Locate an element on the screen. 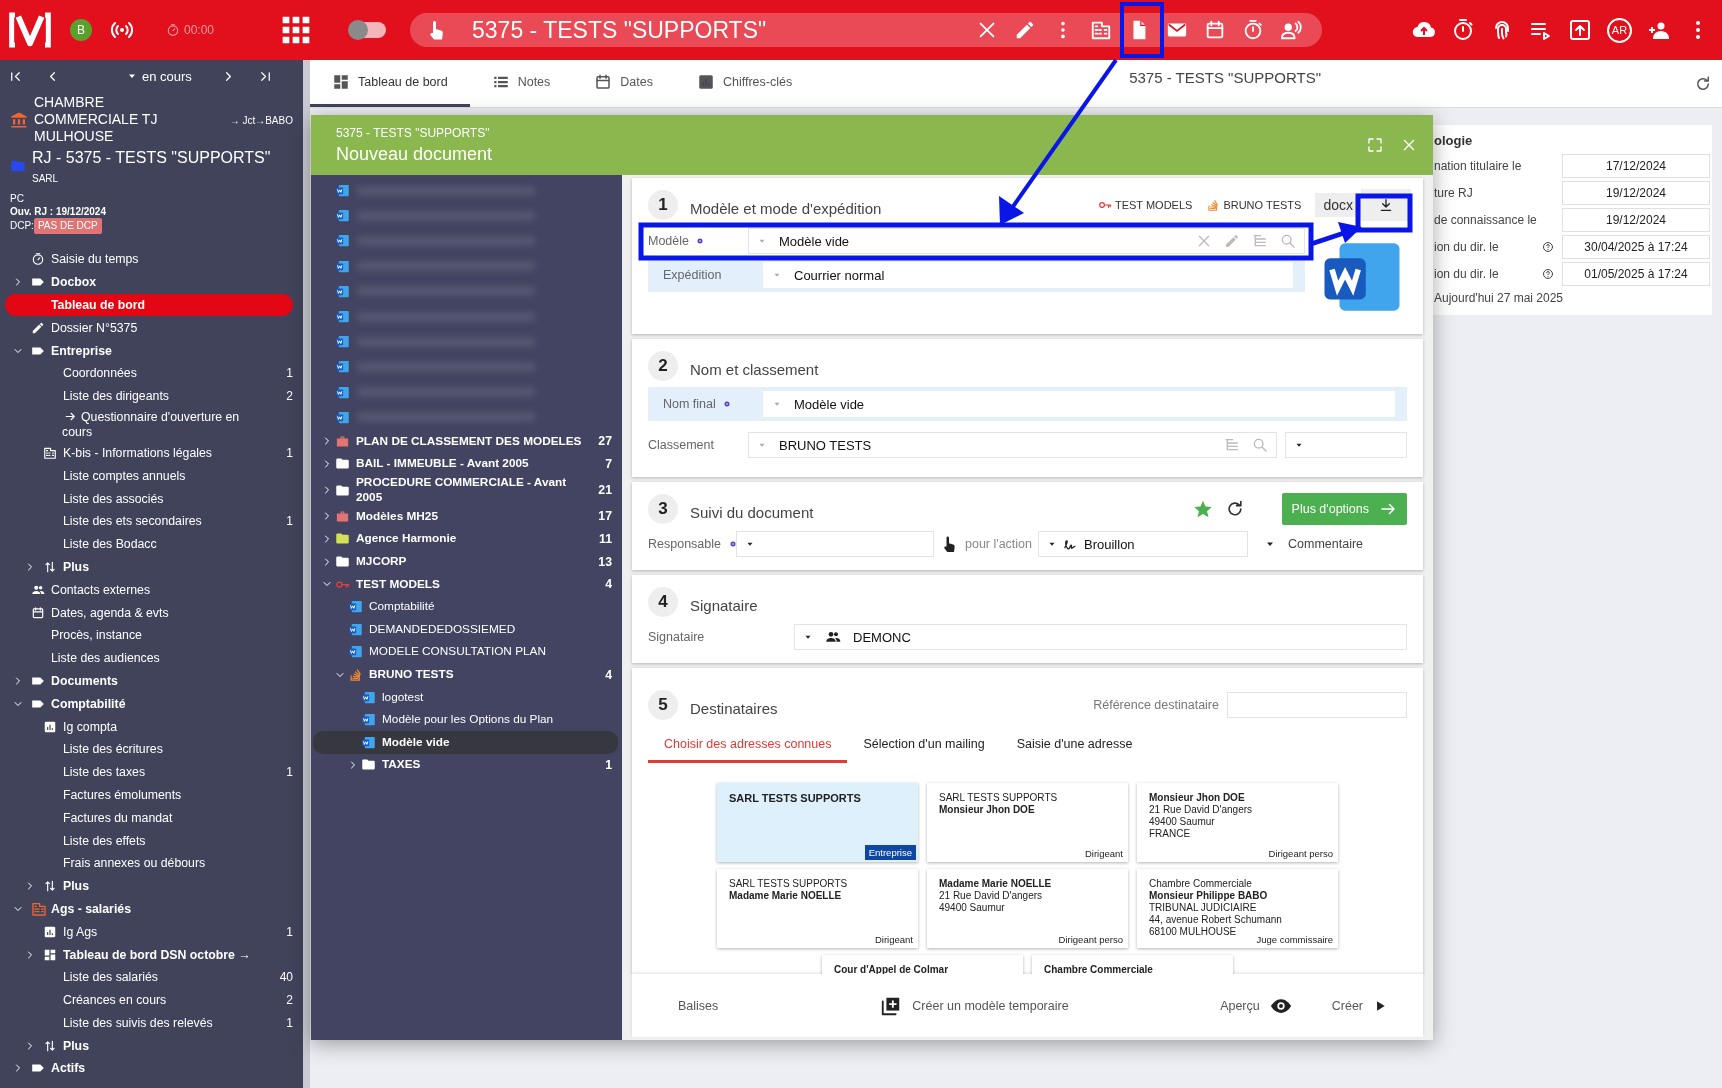 The height and width of the screenshot is (1088, 1722). nav-item: Actifs is located at coordinates (149, 1068).